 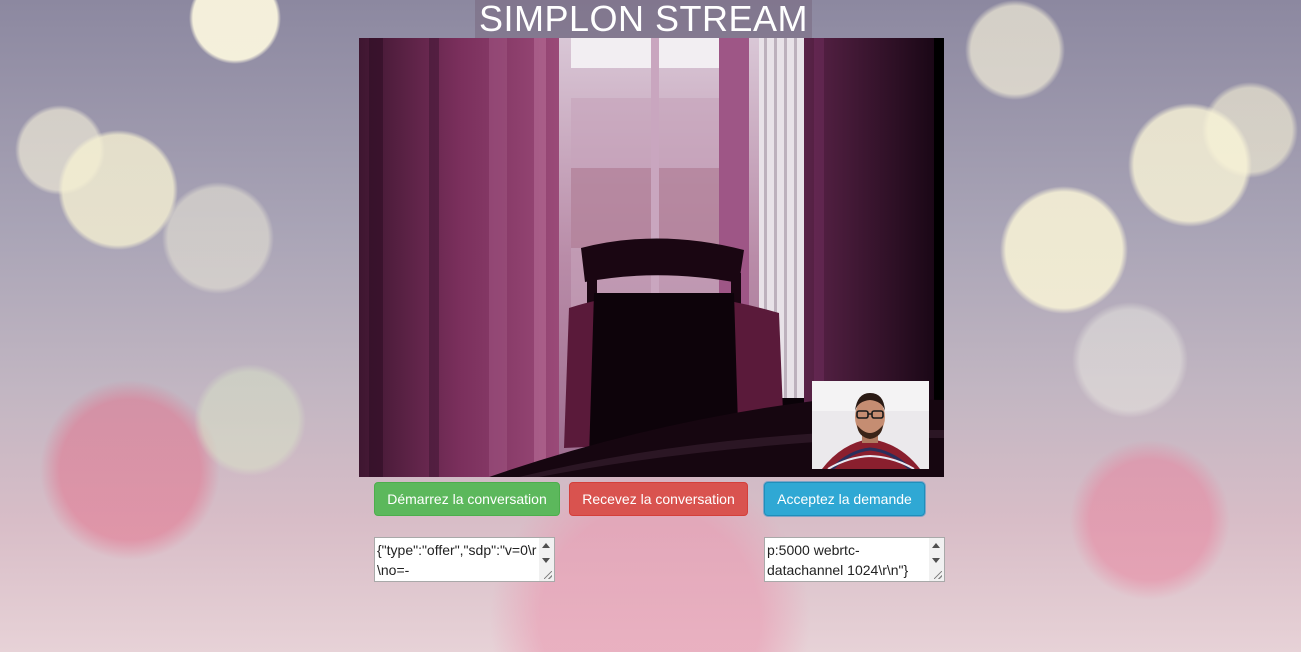 I want to click on start-conversation-button: Démarrez la conversation, so click(x=467, y=499).